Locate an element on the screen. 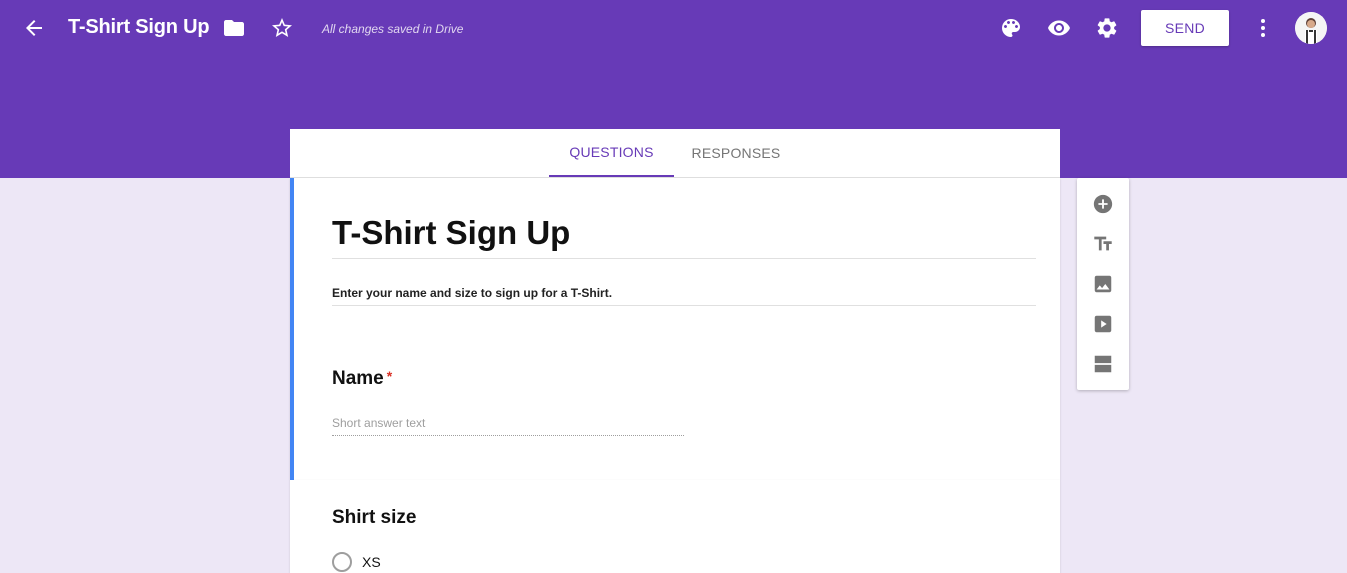 This screenshot has width=1347, height=573. form-title: T-Shirt Sign Up is located at coordinates (684, 236).